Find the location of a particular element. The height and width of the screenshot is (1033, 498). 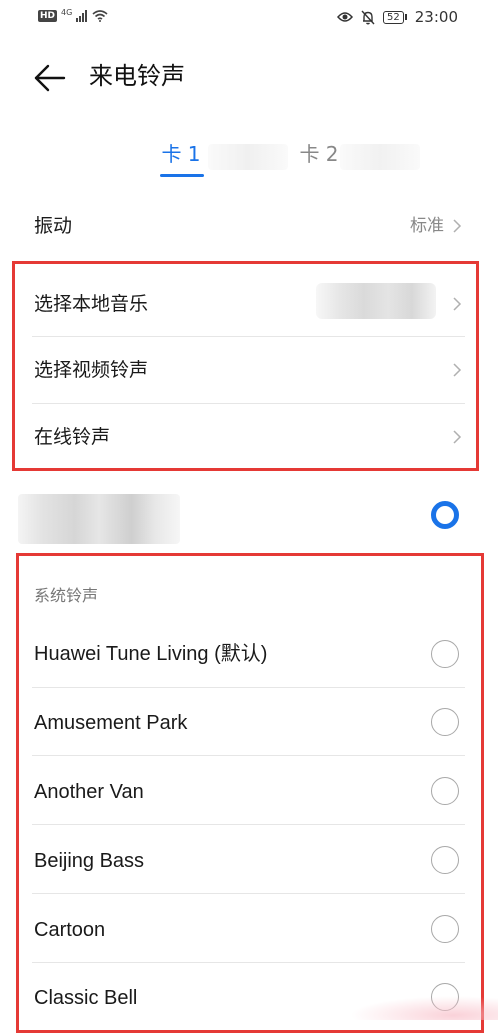

current-ringtone-radio is located at coordinates (445, 515).